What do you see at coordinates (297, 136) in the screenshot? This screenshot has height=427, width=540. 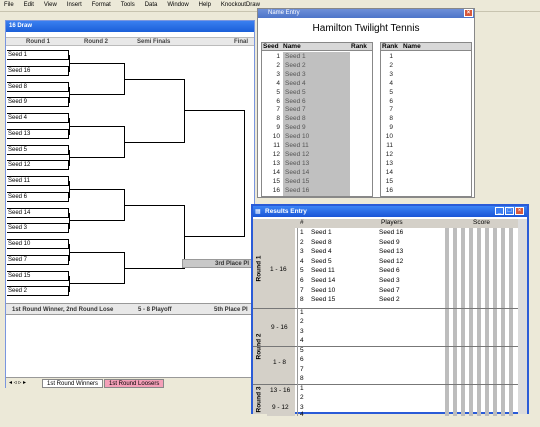 I see `seed-name-cell: Seed 10` at bounding box center [297, 136].